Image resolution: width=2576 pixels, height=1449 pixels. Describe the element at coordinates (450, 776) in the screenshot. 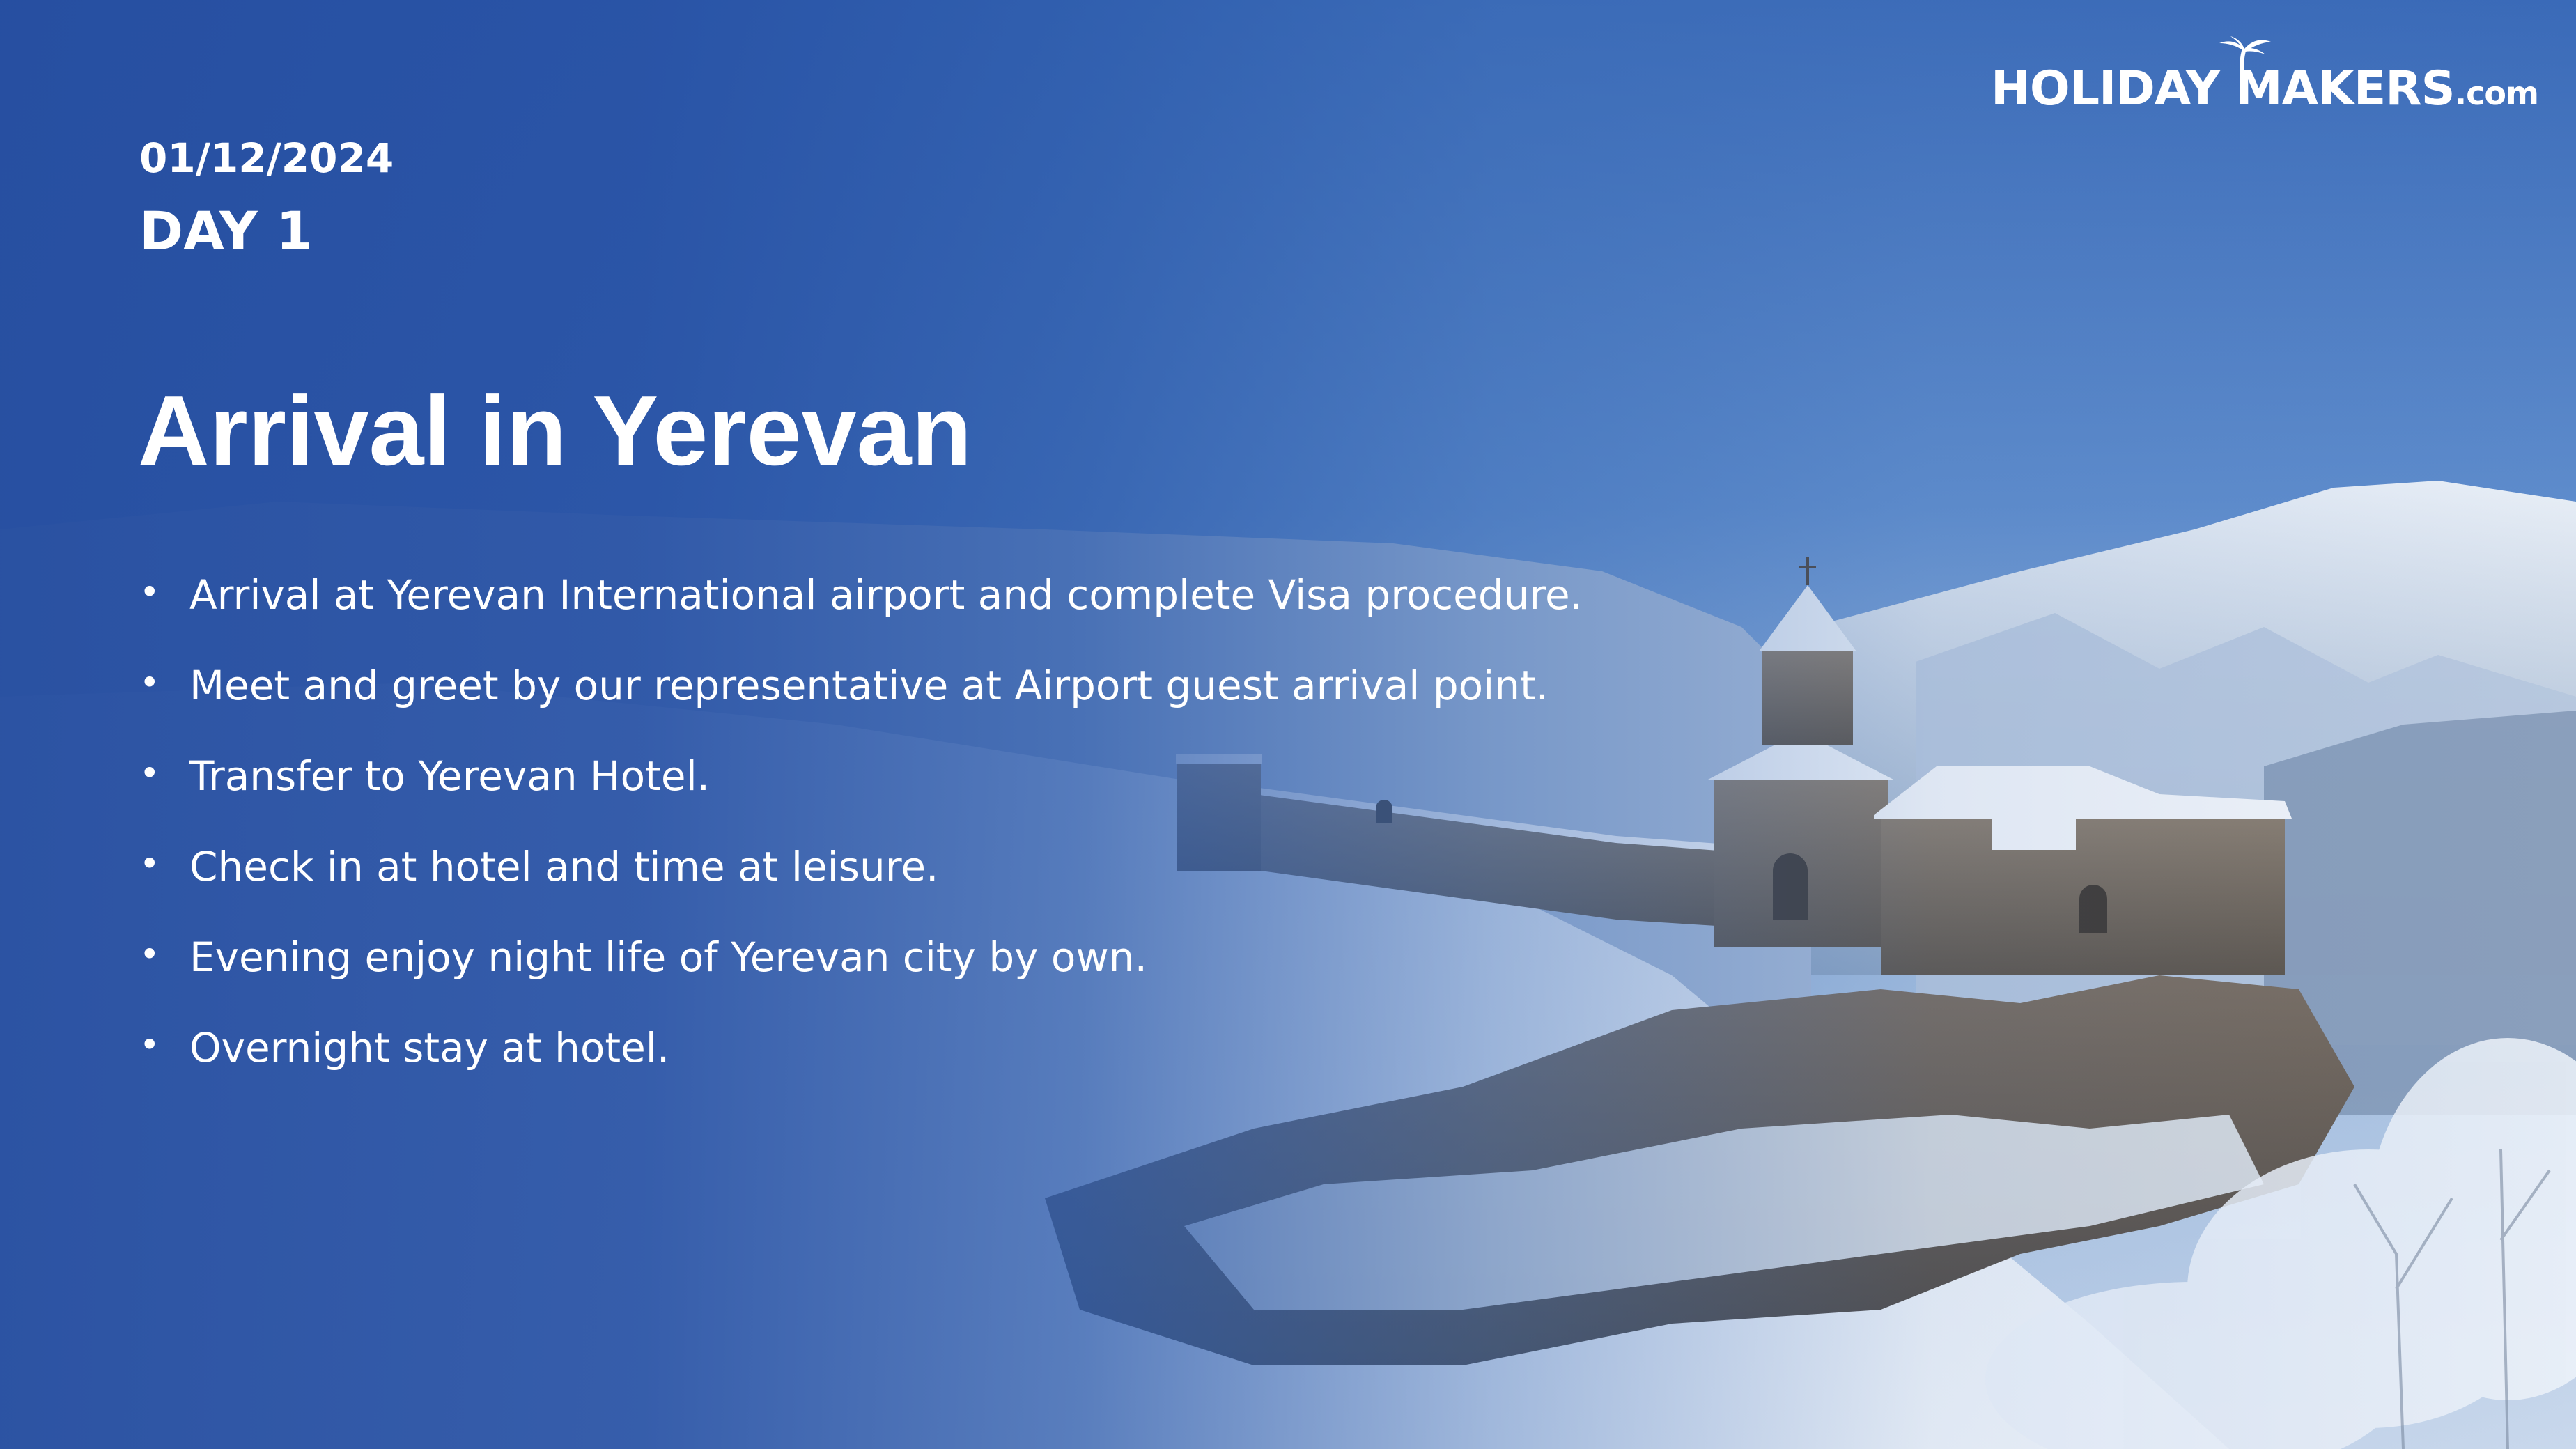

I see `list-item-text: Transfer to Yerevan Hotel.` at that location.